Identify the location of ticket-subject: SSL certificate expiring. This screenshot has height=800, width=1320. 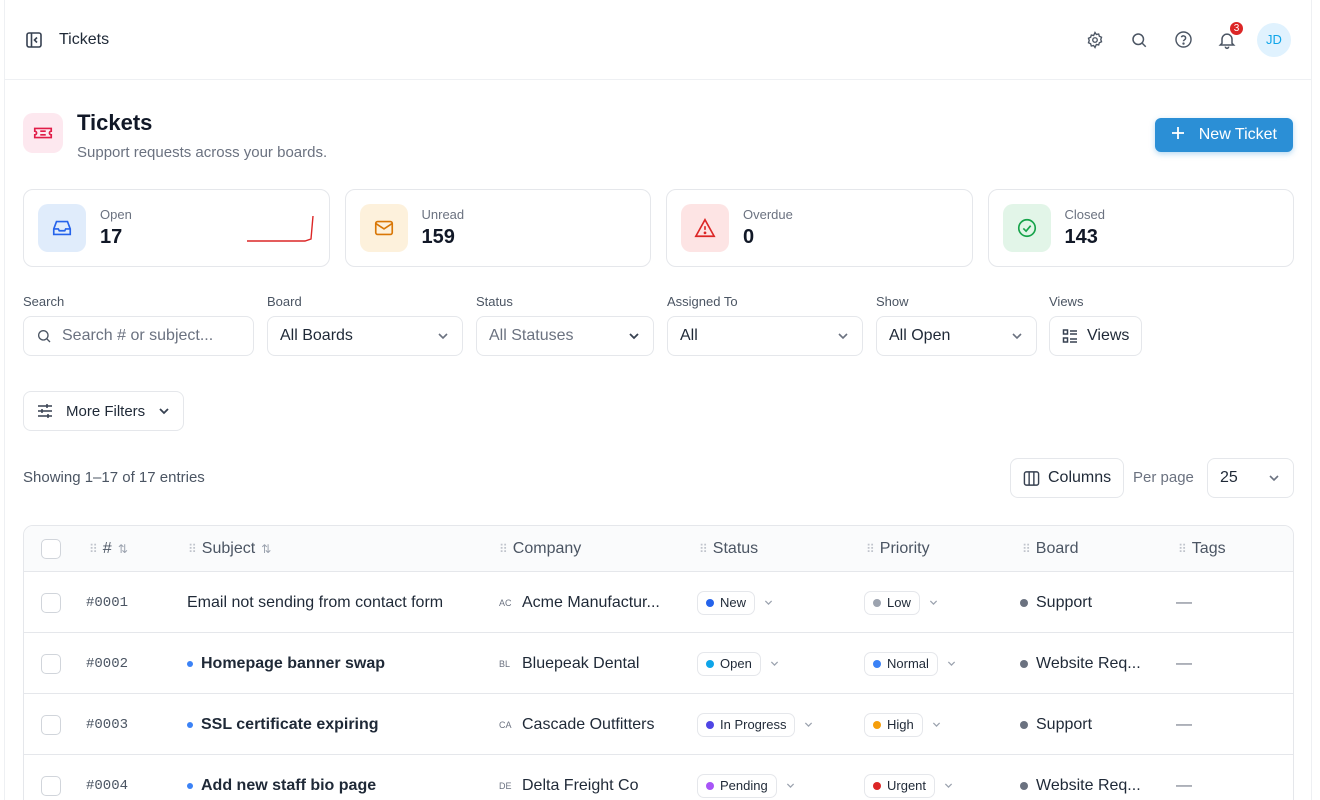
(283, 724).